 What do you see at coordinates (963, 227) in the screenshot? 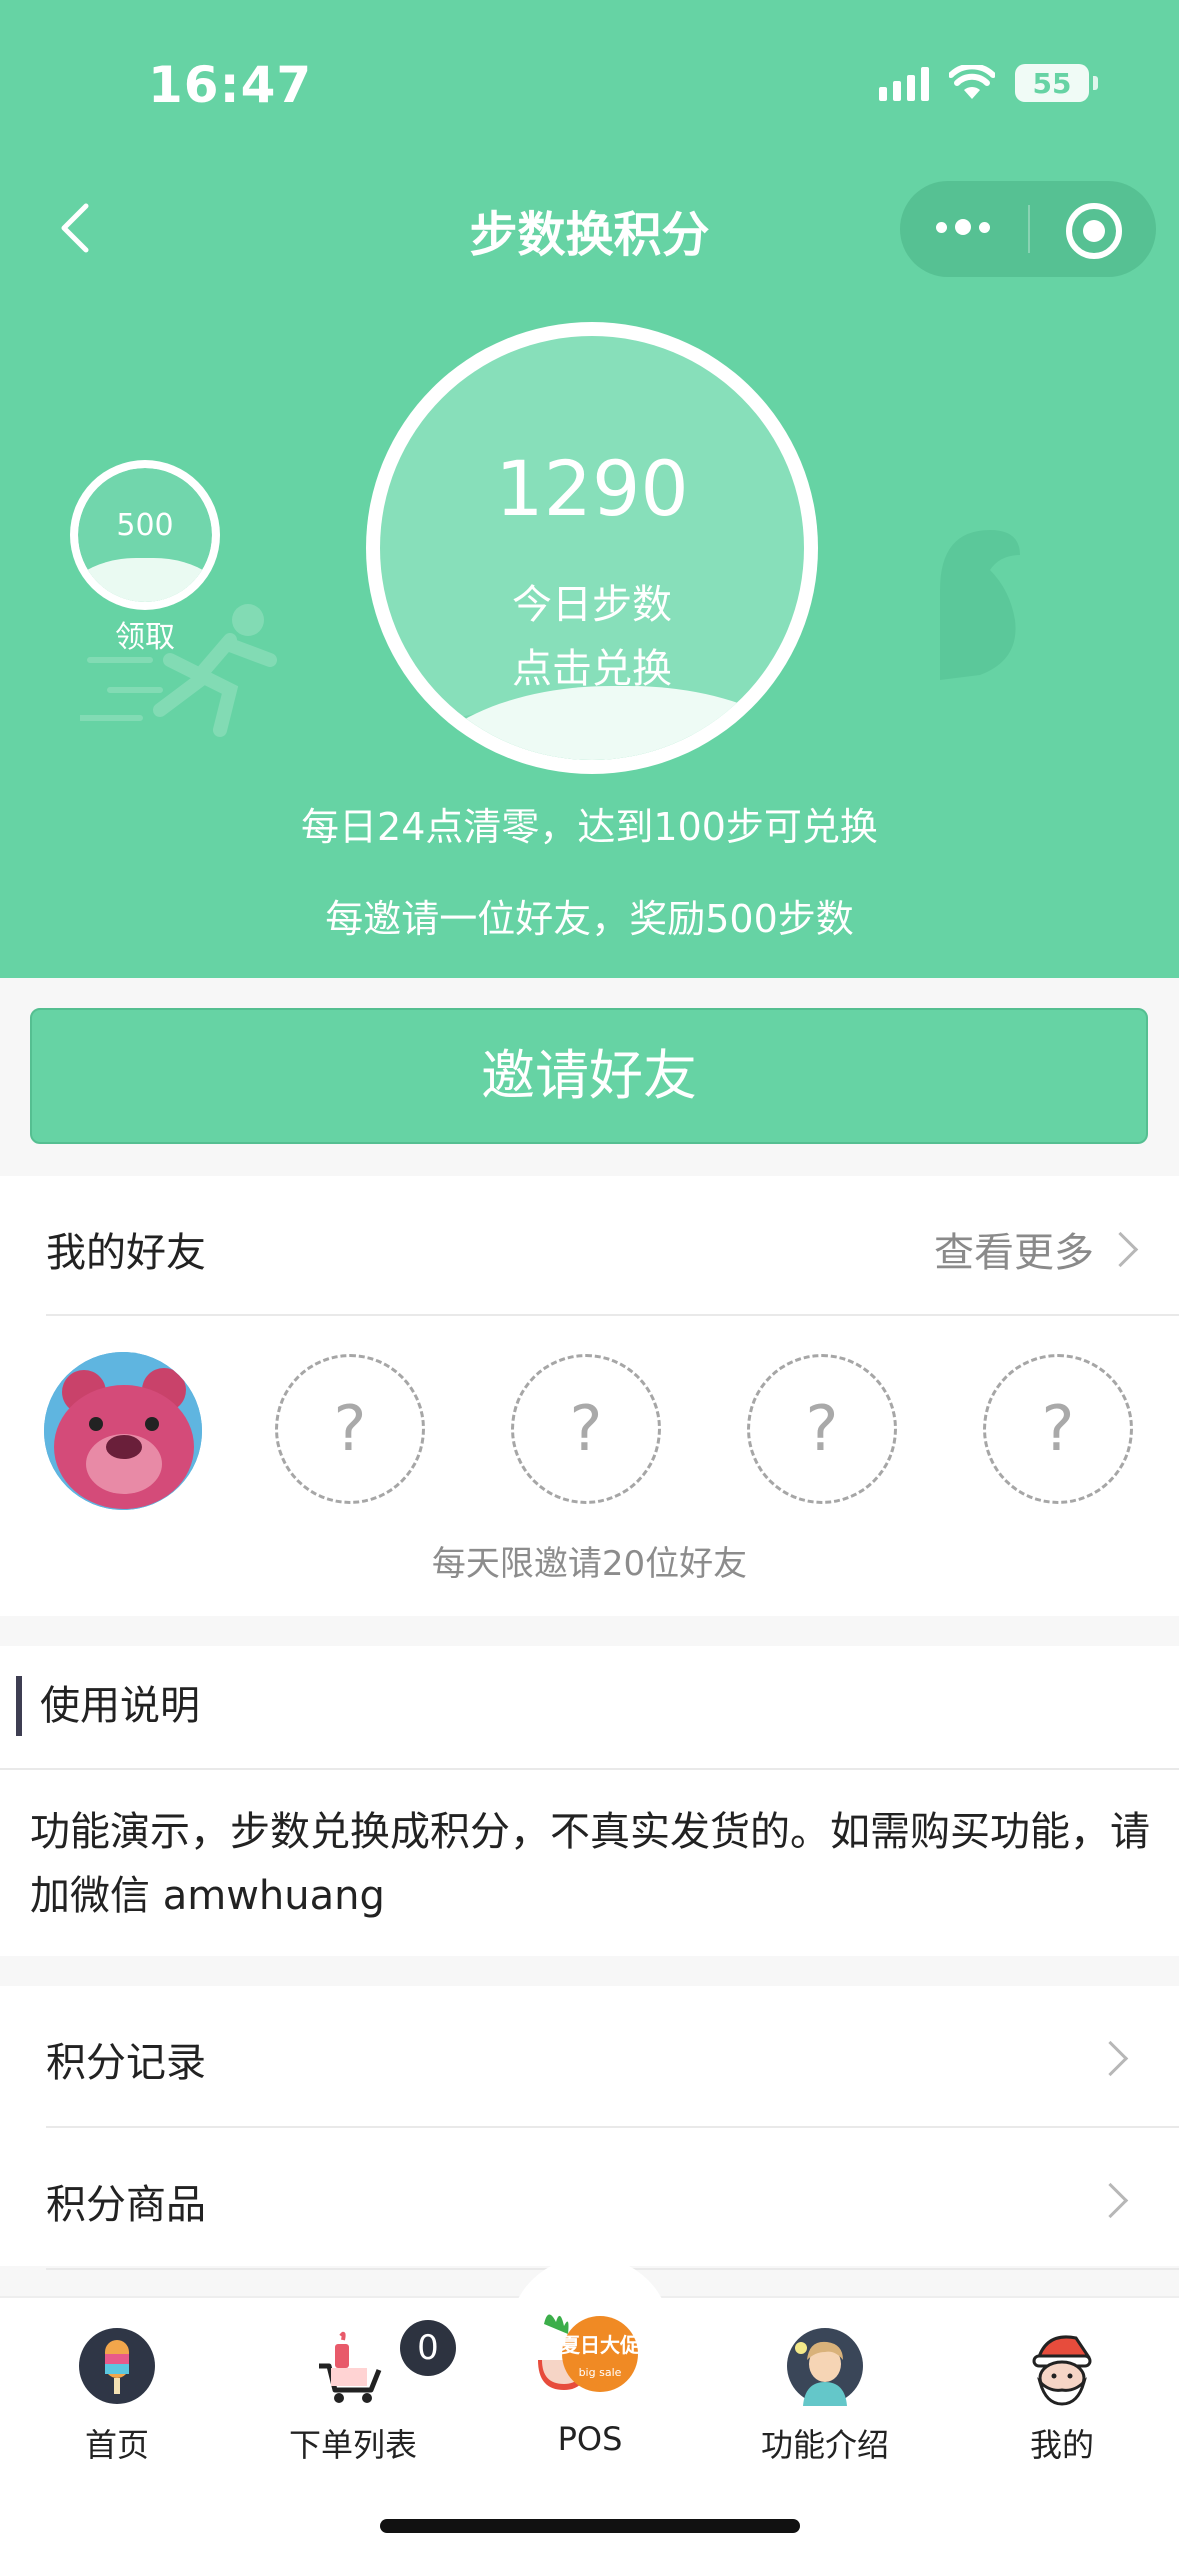
I see `more-icon` at bounding box center [963, 227].